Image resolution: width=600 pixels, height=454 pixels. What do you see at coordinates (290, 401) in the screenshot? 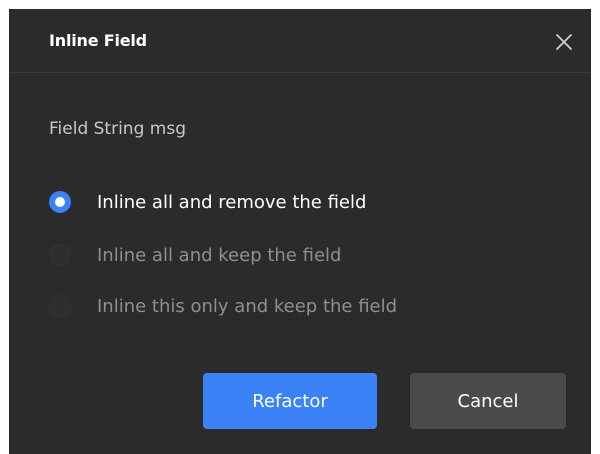
I see `refactor-button: Refactor` at bounding box center [290, 401].